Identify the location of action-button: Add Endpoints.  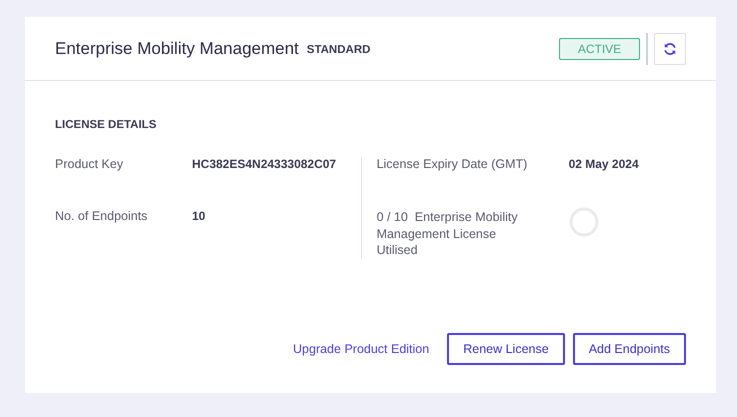
(629, 349).